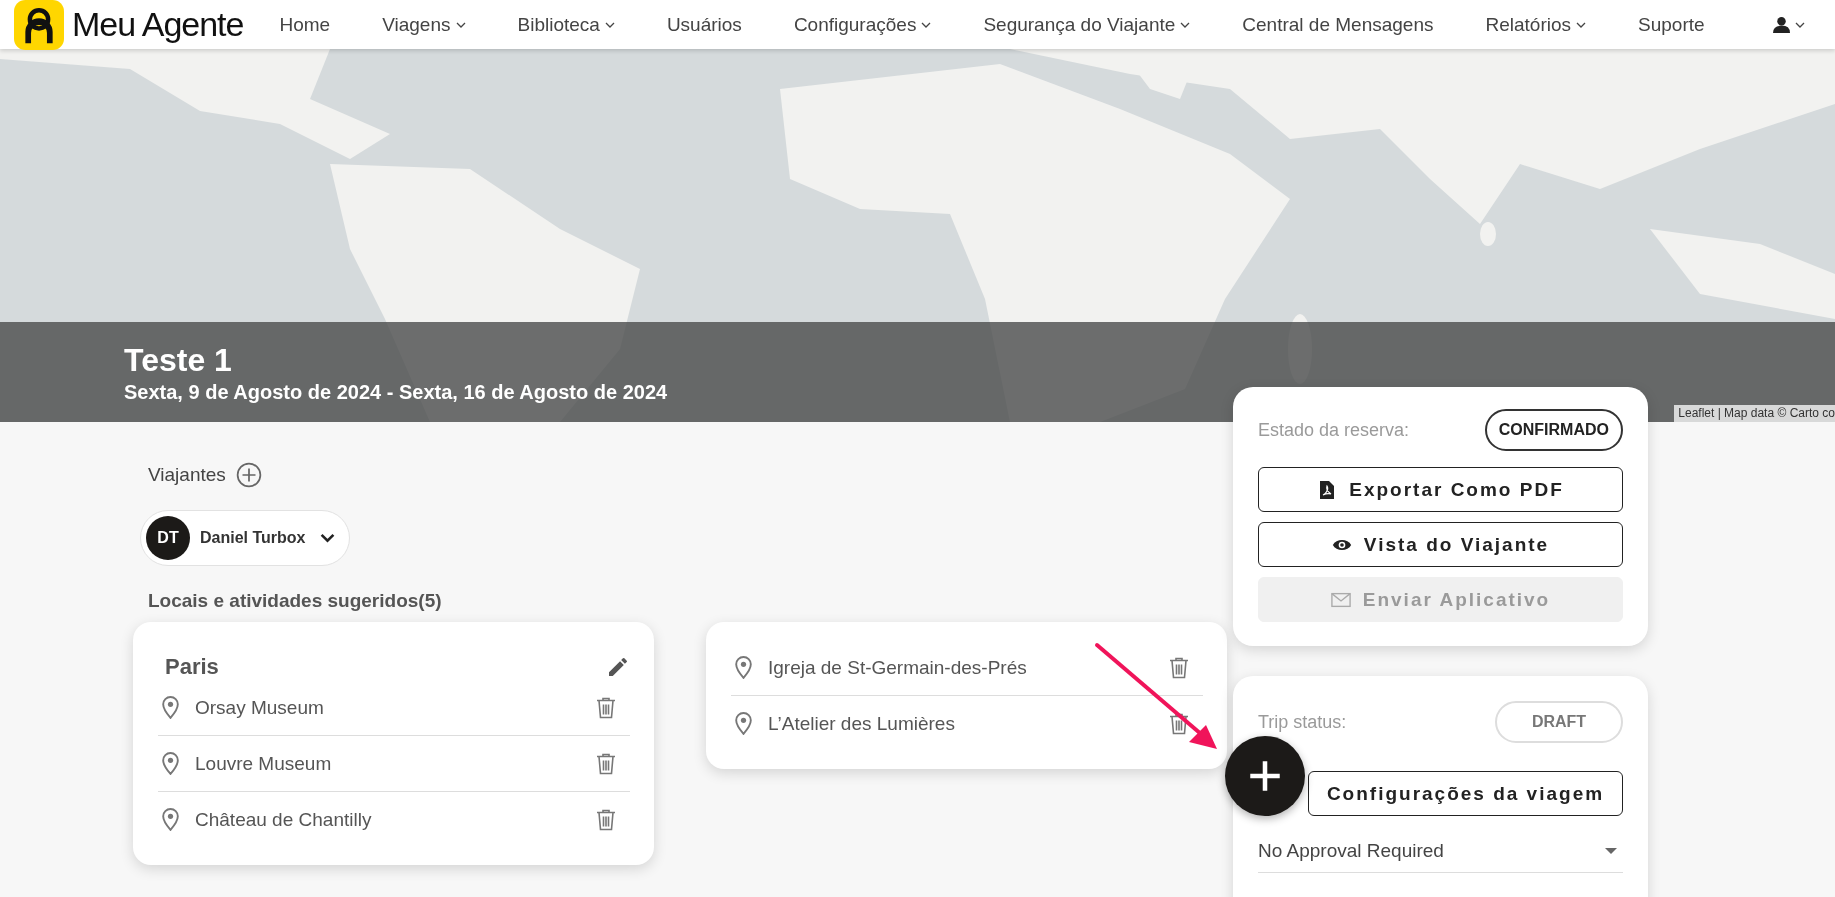  Describe the element at coordinates (618, 667) in the screenshot. I see `edit-icon` at that location.